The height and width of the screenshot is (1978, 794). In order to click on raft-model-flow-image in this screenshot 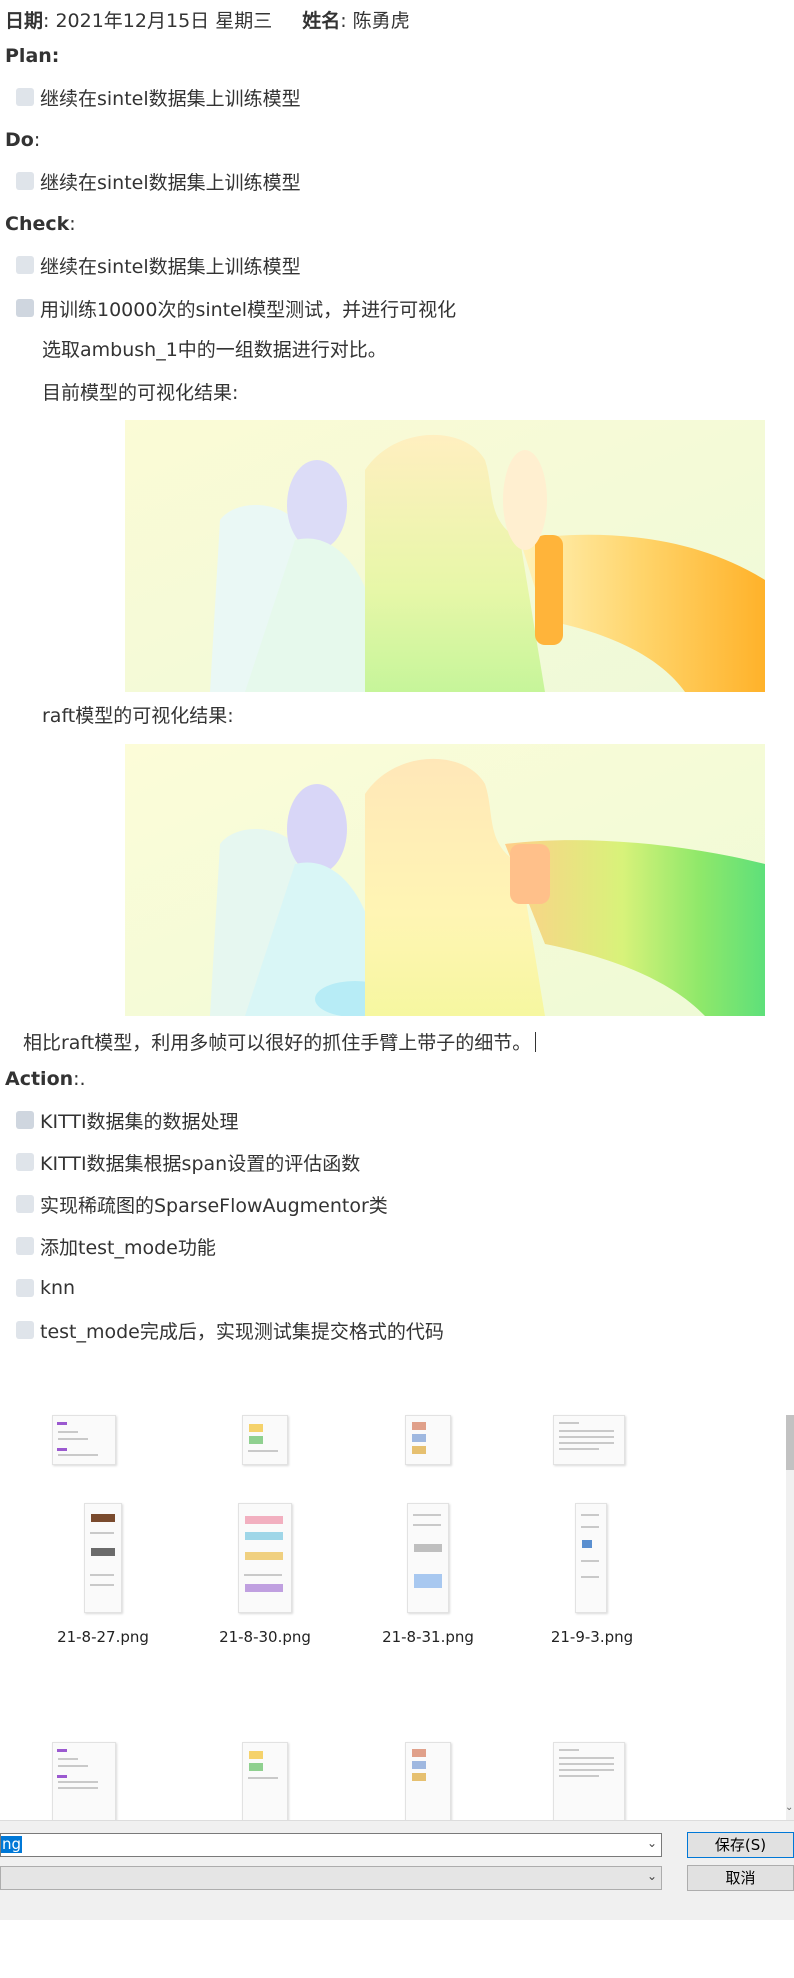, I will do `click(445, 880)`.